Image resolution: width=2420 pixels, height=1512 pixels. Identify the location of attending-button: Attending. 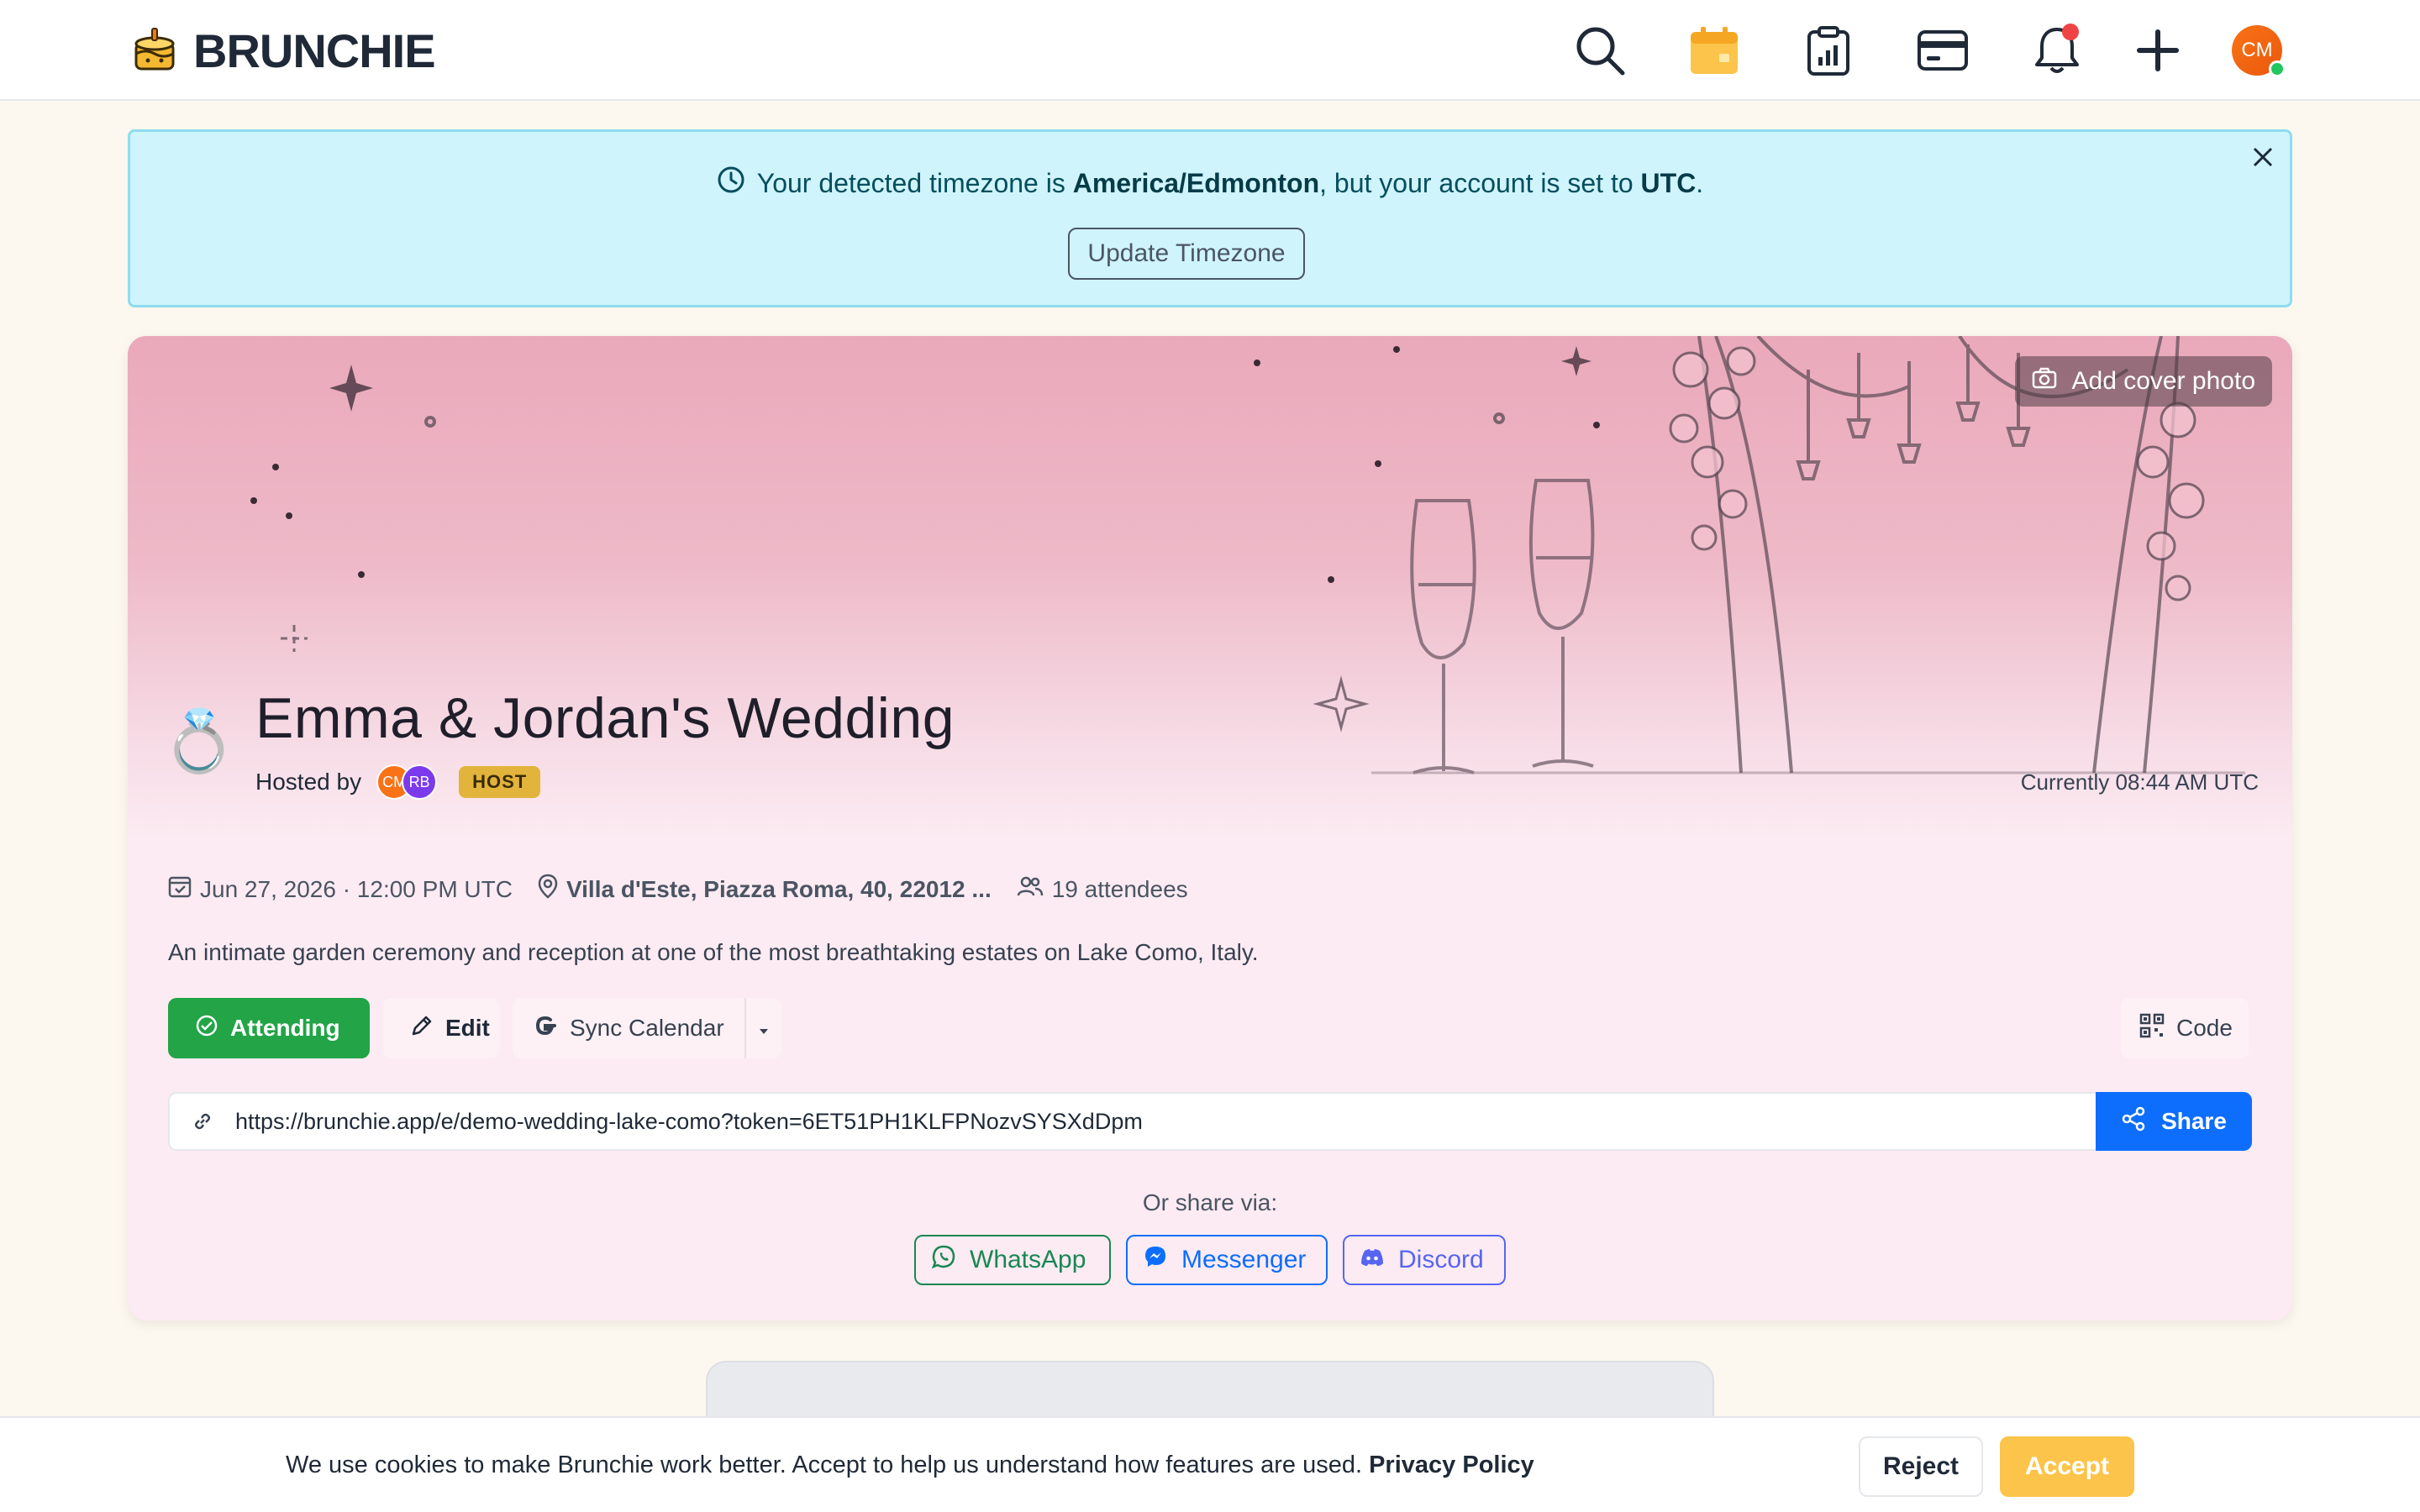
(269, 1028).